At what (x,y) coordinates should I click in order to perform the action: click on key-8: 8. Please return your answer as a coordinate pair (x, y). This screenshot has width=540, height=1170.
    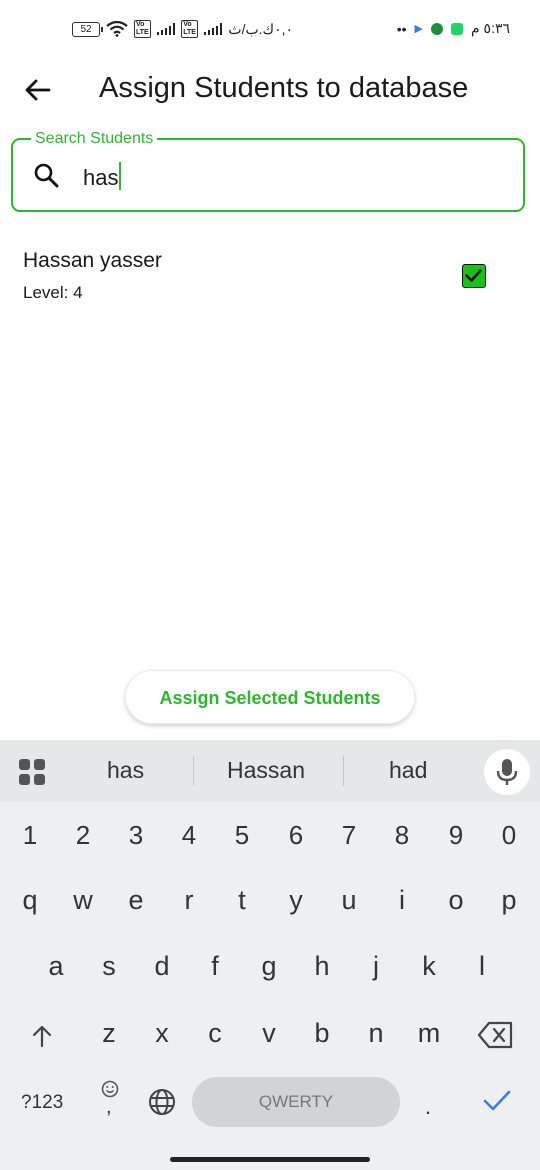
    Looking at the image, I should click on (402, 835).